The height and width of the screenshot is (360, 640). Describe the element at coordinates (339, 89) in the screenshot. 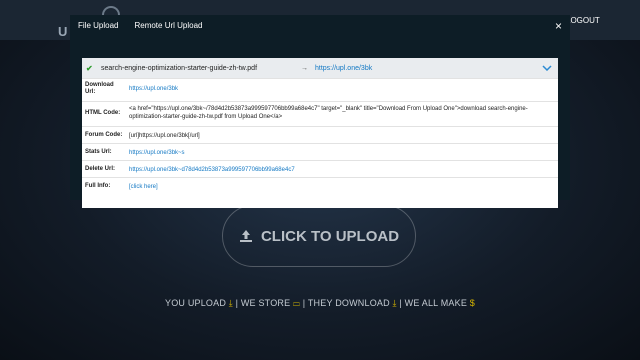

I see `download-url-link: https://upl.one/3bk` at that location.